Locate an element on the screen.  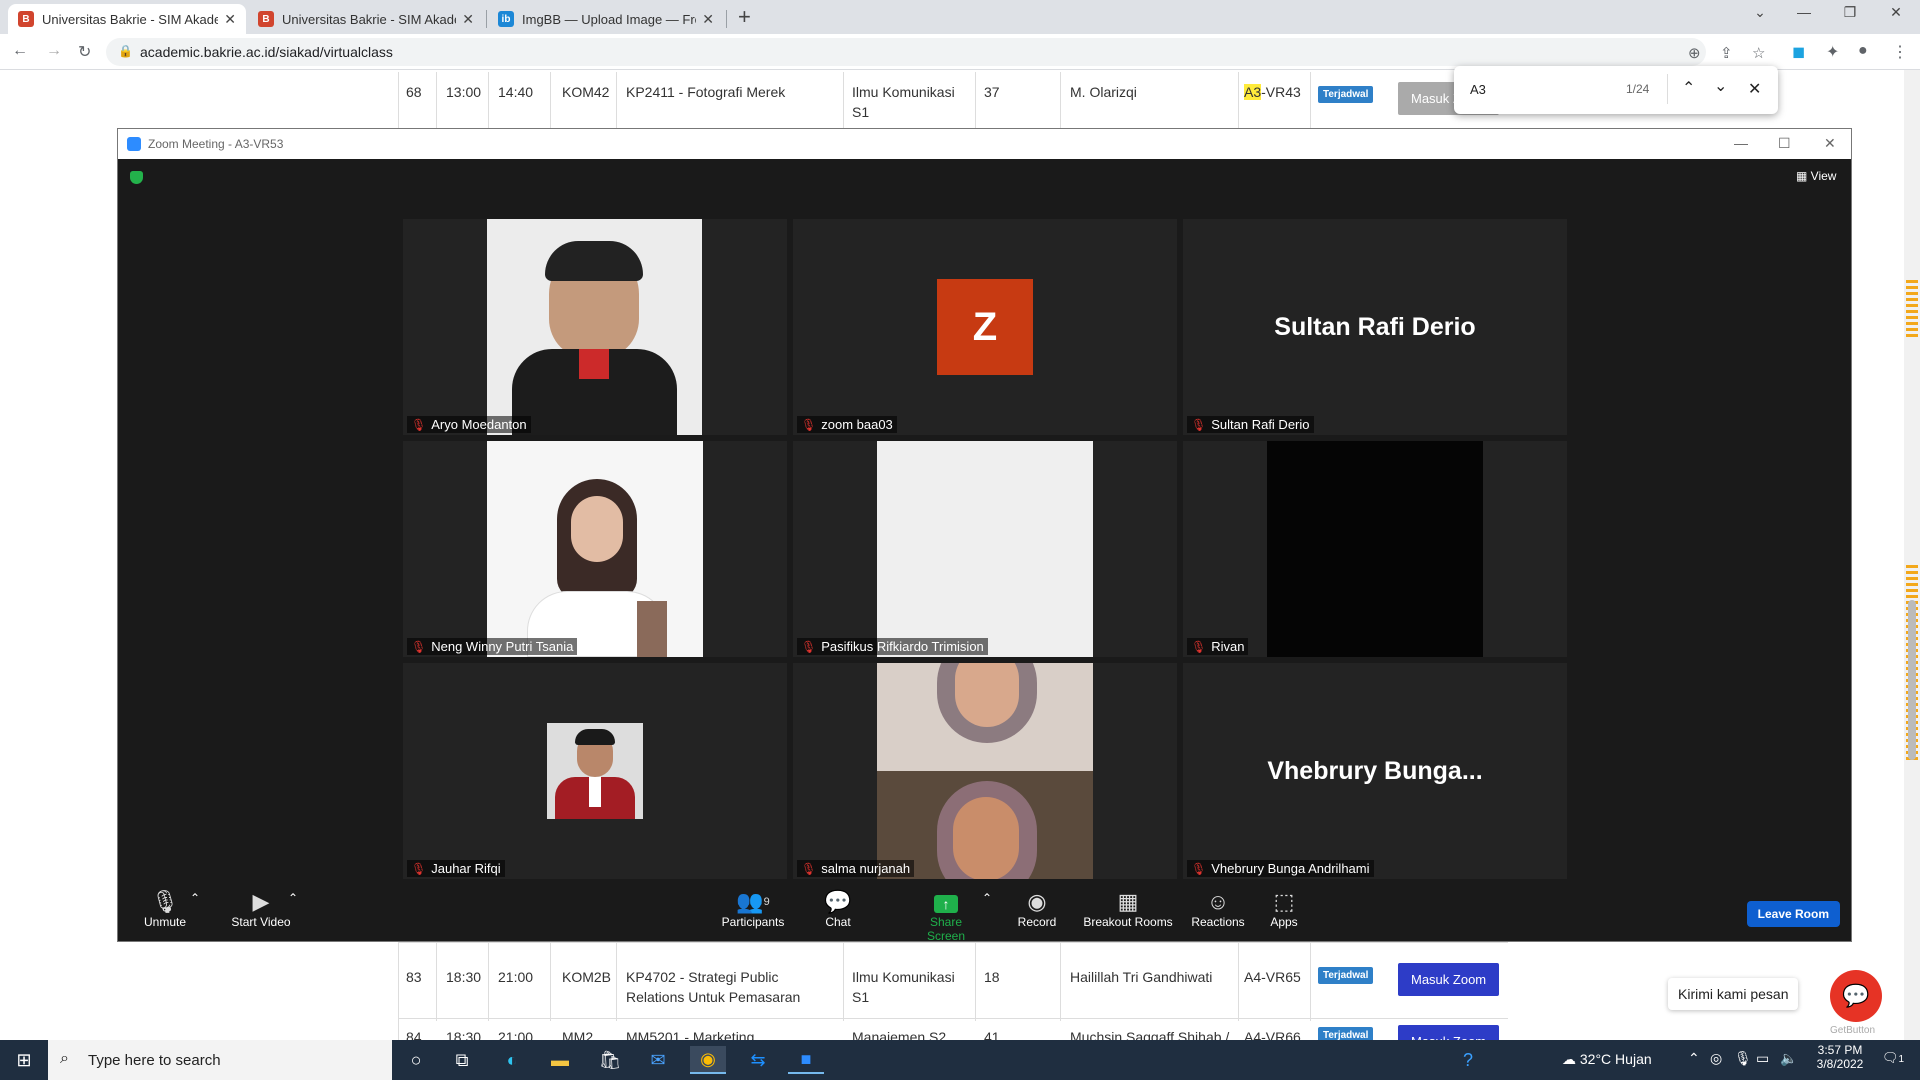
page-scrollbar is located at coordinates (1912, 555).